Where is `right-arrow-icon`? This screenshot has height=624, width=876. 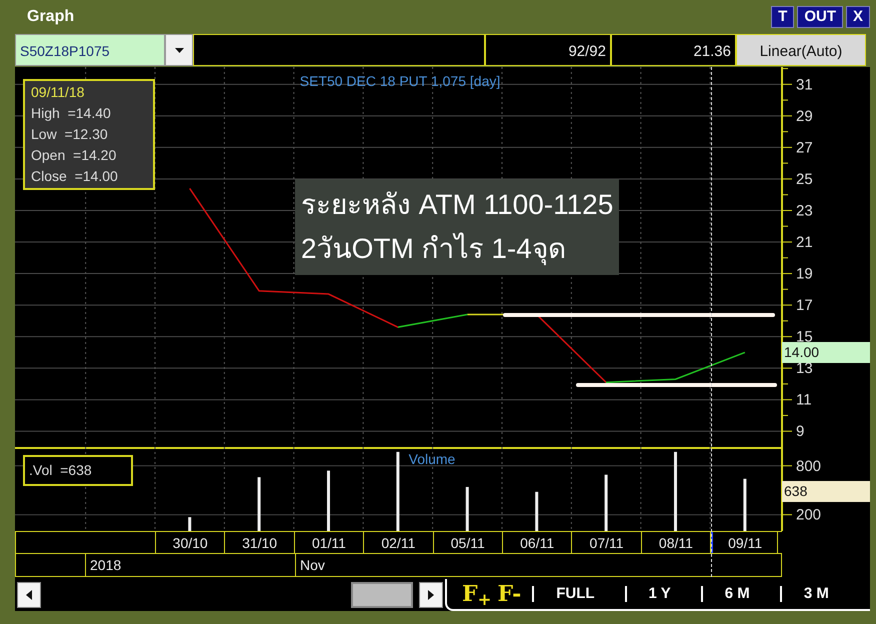 right-arrow-icon is located at coordinates (431, 595).